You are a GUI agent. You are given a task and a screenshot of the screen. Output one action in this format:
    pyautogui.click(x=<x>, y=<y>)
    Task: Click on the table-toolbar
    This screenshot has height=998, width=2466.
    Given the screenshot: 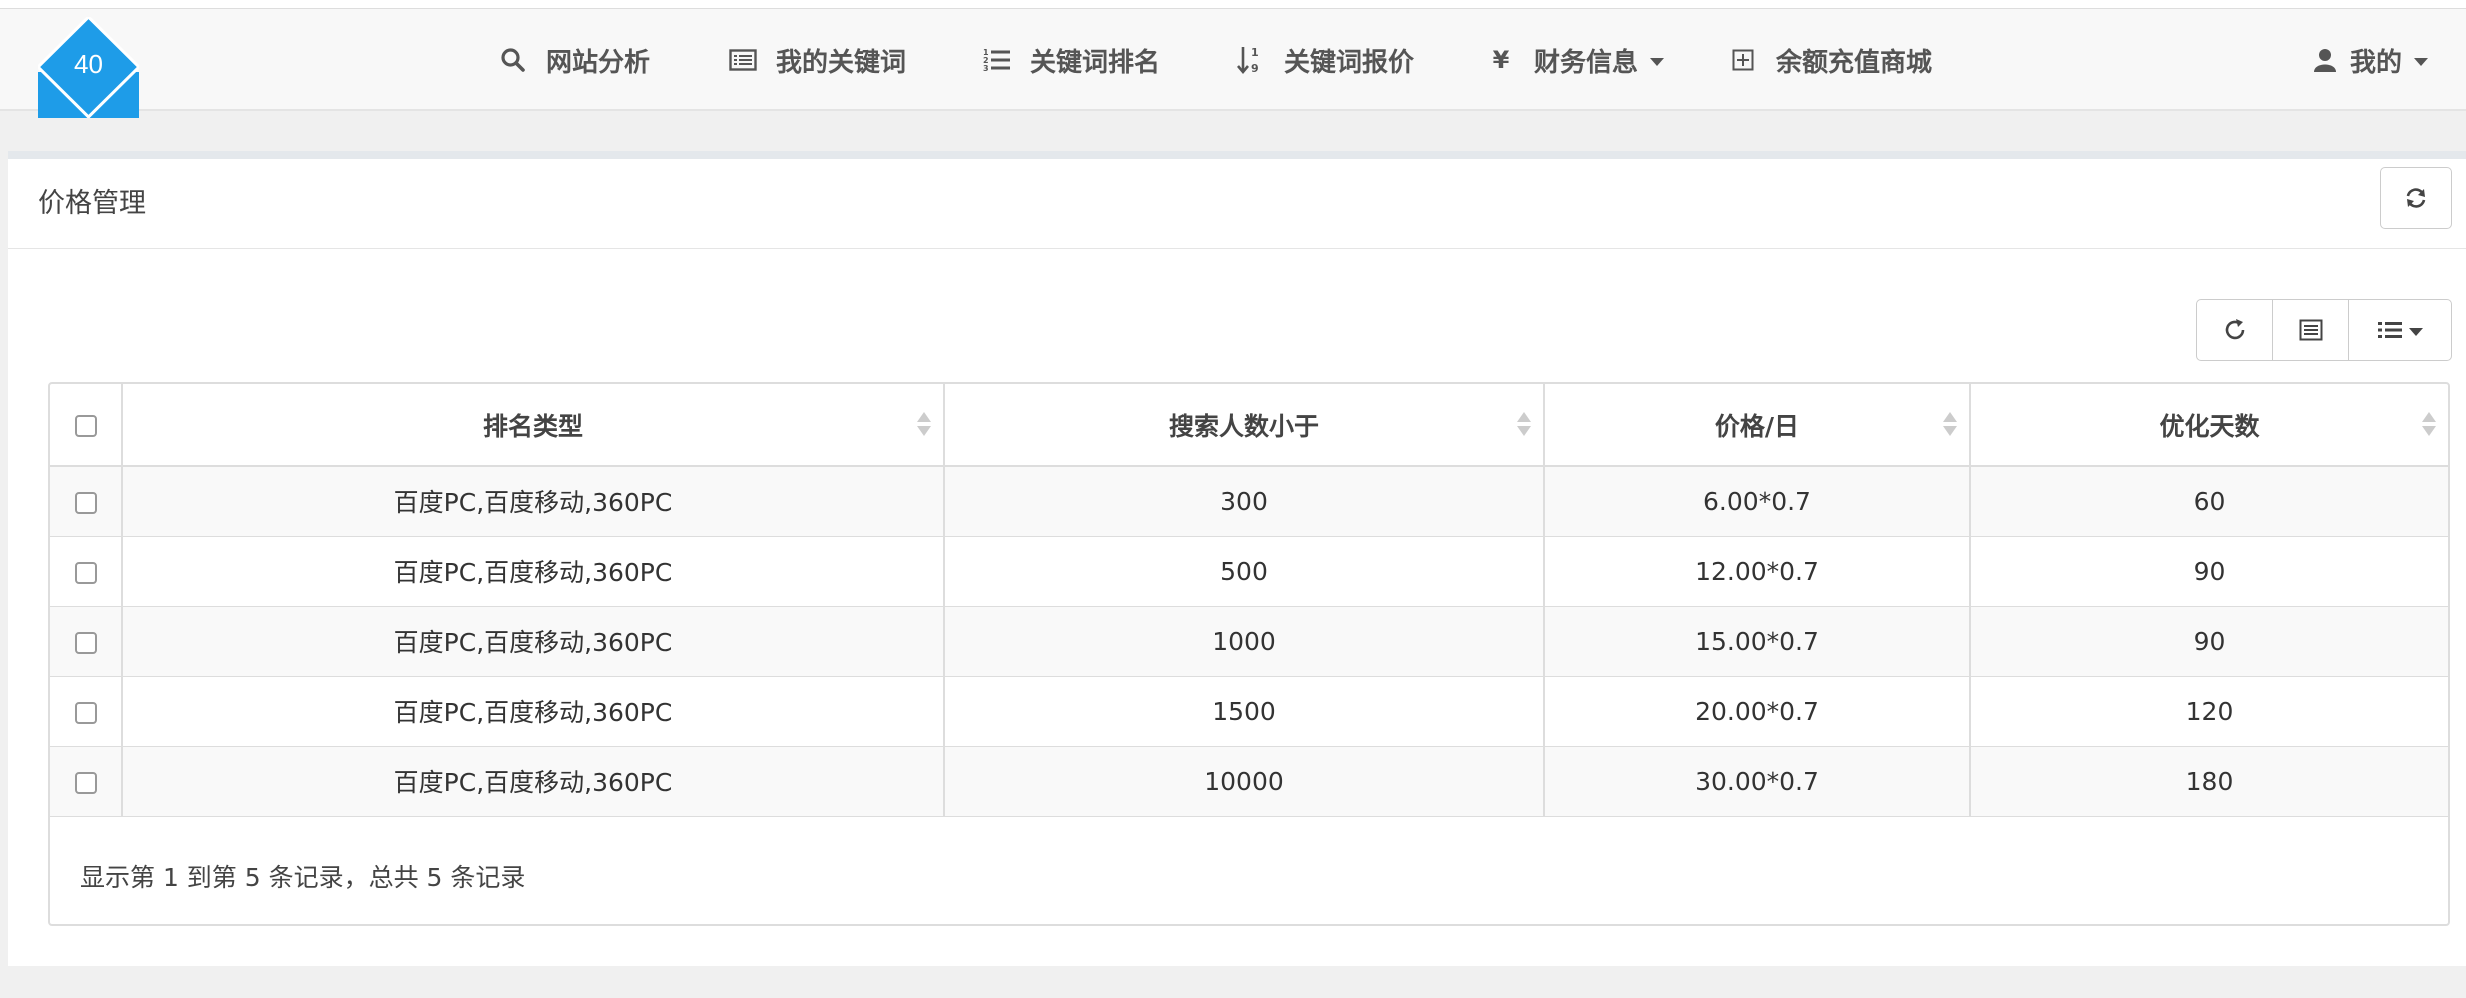 What is the action you would take?
    pyautogui.click(x=2324, y=330)
    